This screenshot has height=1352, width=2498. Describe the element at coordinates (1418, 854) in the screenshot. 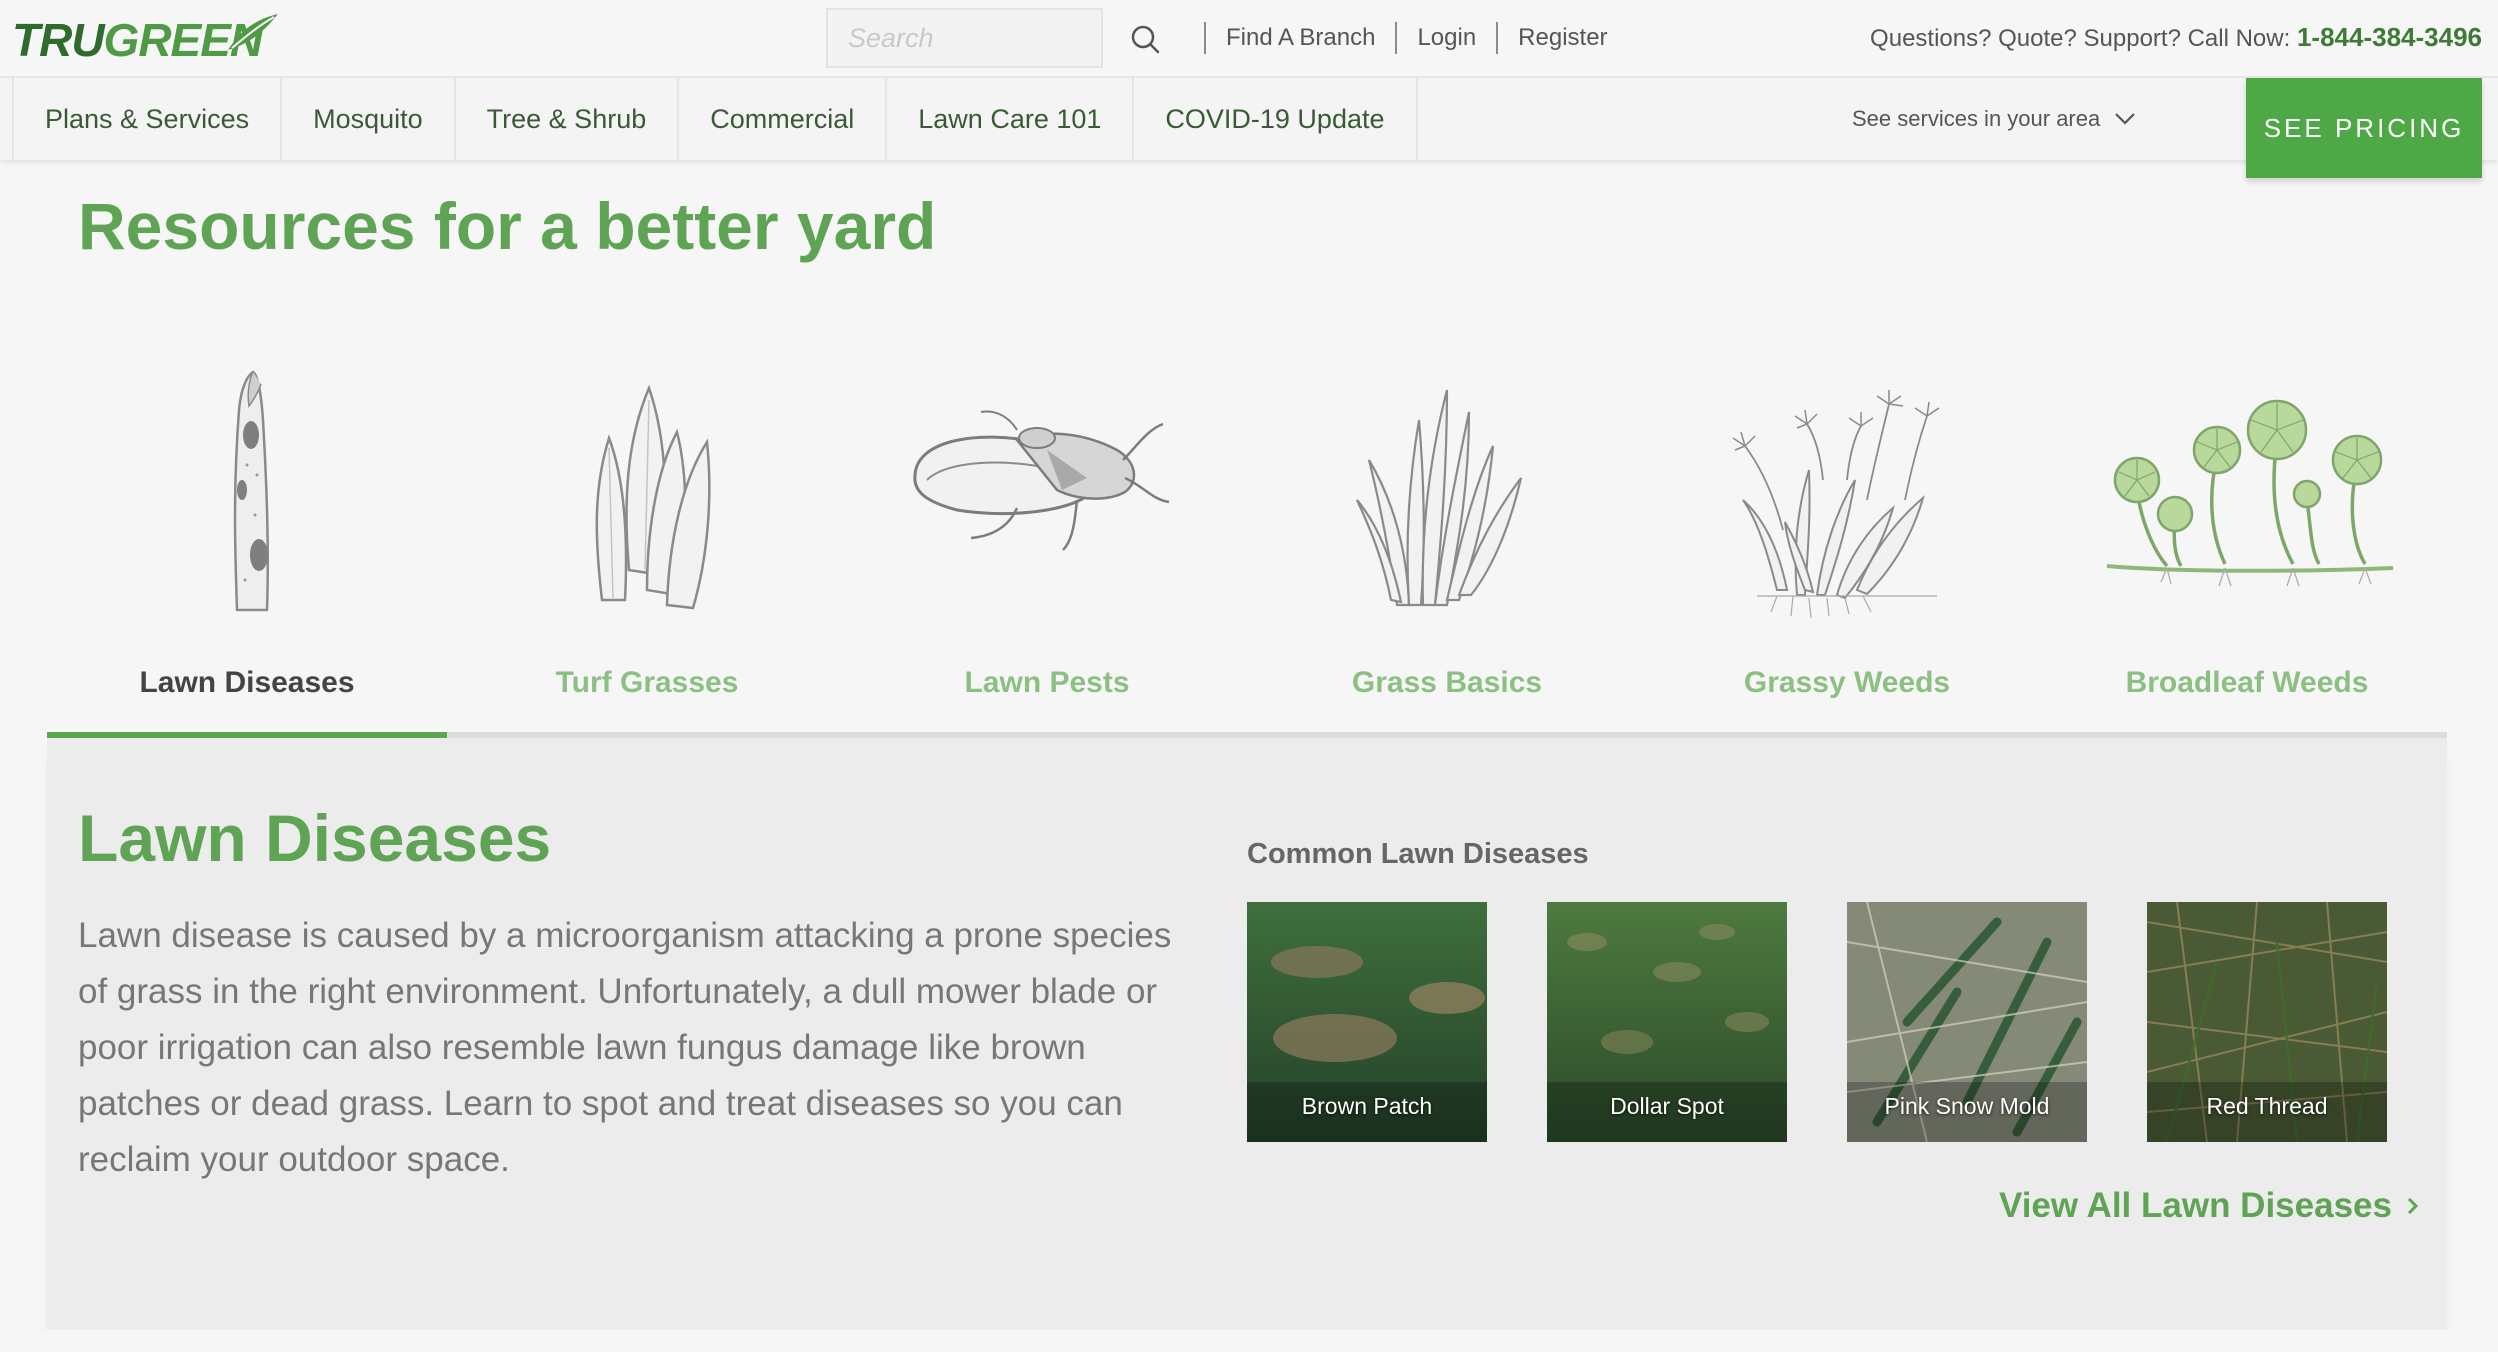

I see `common-diseases-heading: Common Lawn Diseases` at that location.